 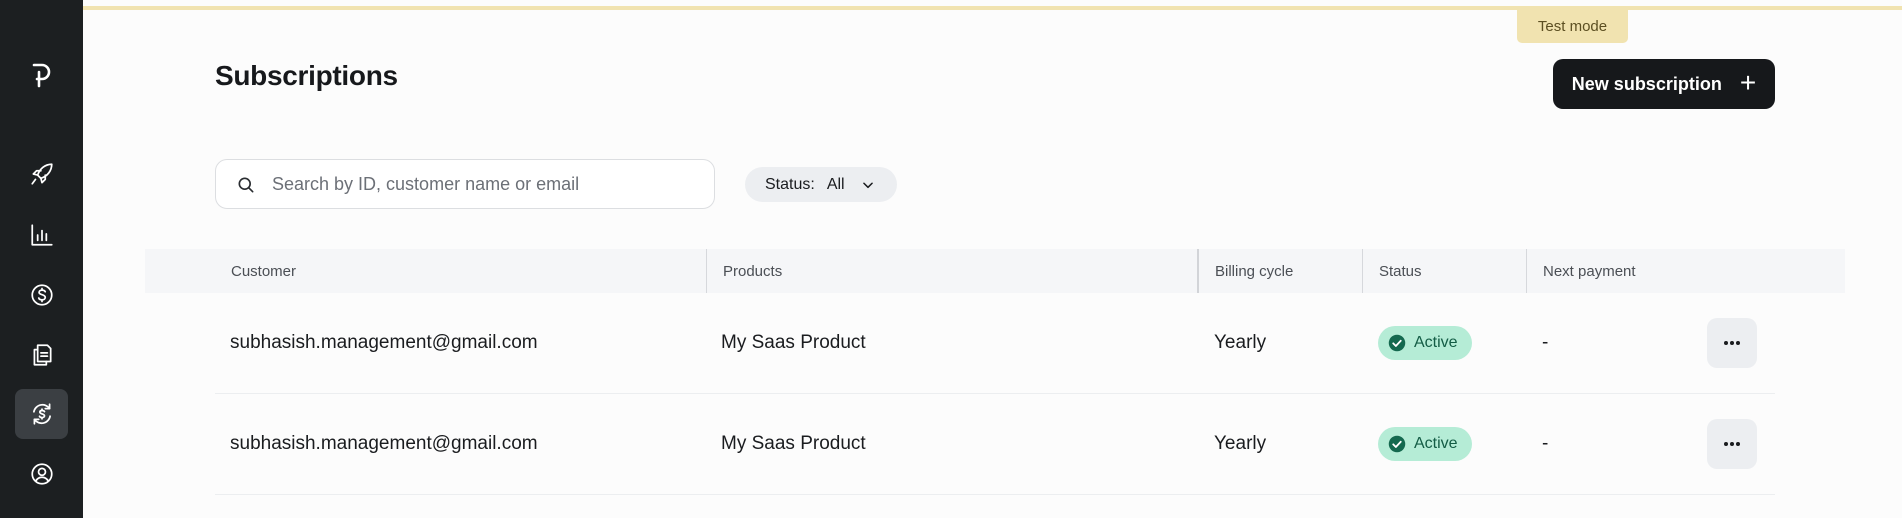 What do you see at coordinates (951, 271) in the screenshot?
I see `column-header-products: Products` at bounding box center [951, 271].